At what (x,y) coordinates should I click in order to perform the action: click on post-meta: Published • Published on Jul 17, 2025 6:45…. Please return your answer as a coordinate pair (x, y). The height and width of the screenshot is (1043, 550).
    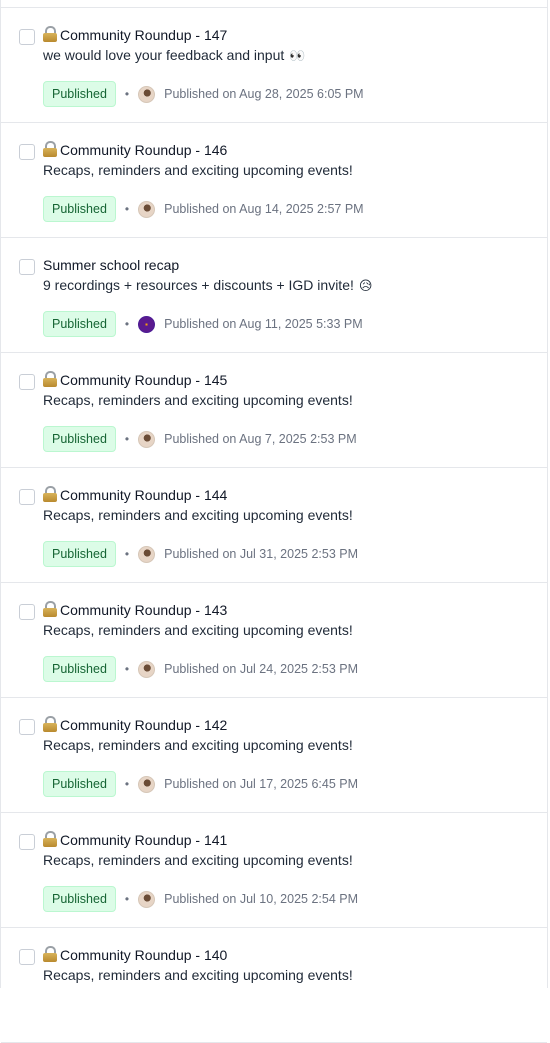
    Looking at the image, I should click on (200, 784).